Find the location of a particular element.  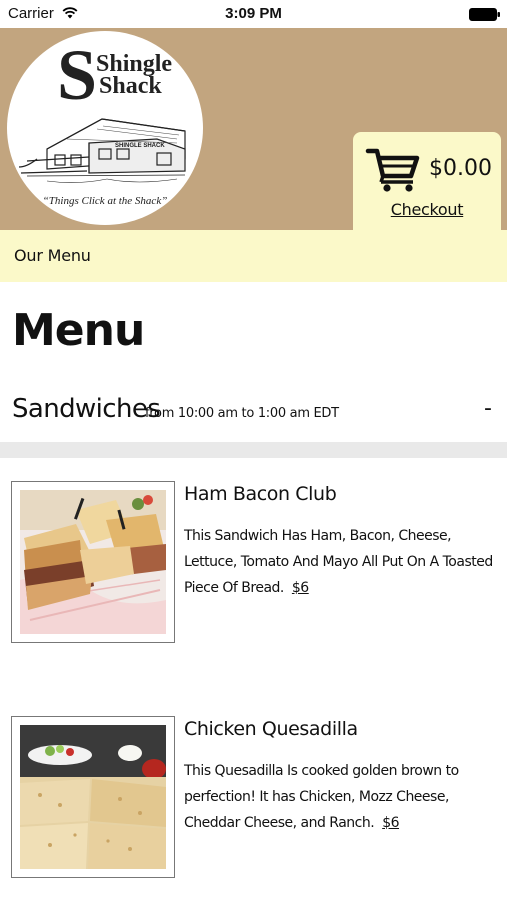

sandwich-photo is located at coordinates (93, 562).